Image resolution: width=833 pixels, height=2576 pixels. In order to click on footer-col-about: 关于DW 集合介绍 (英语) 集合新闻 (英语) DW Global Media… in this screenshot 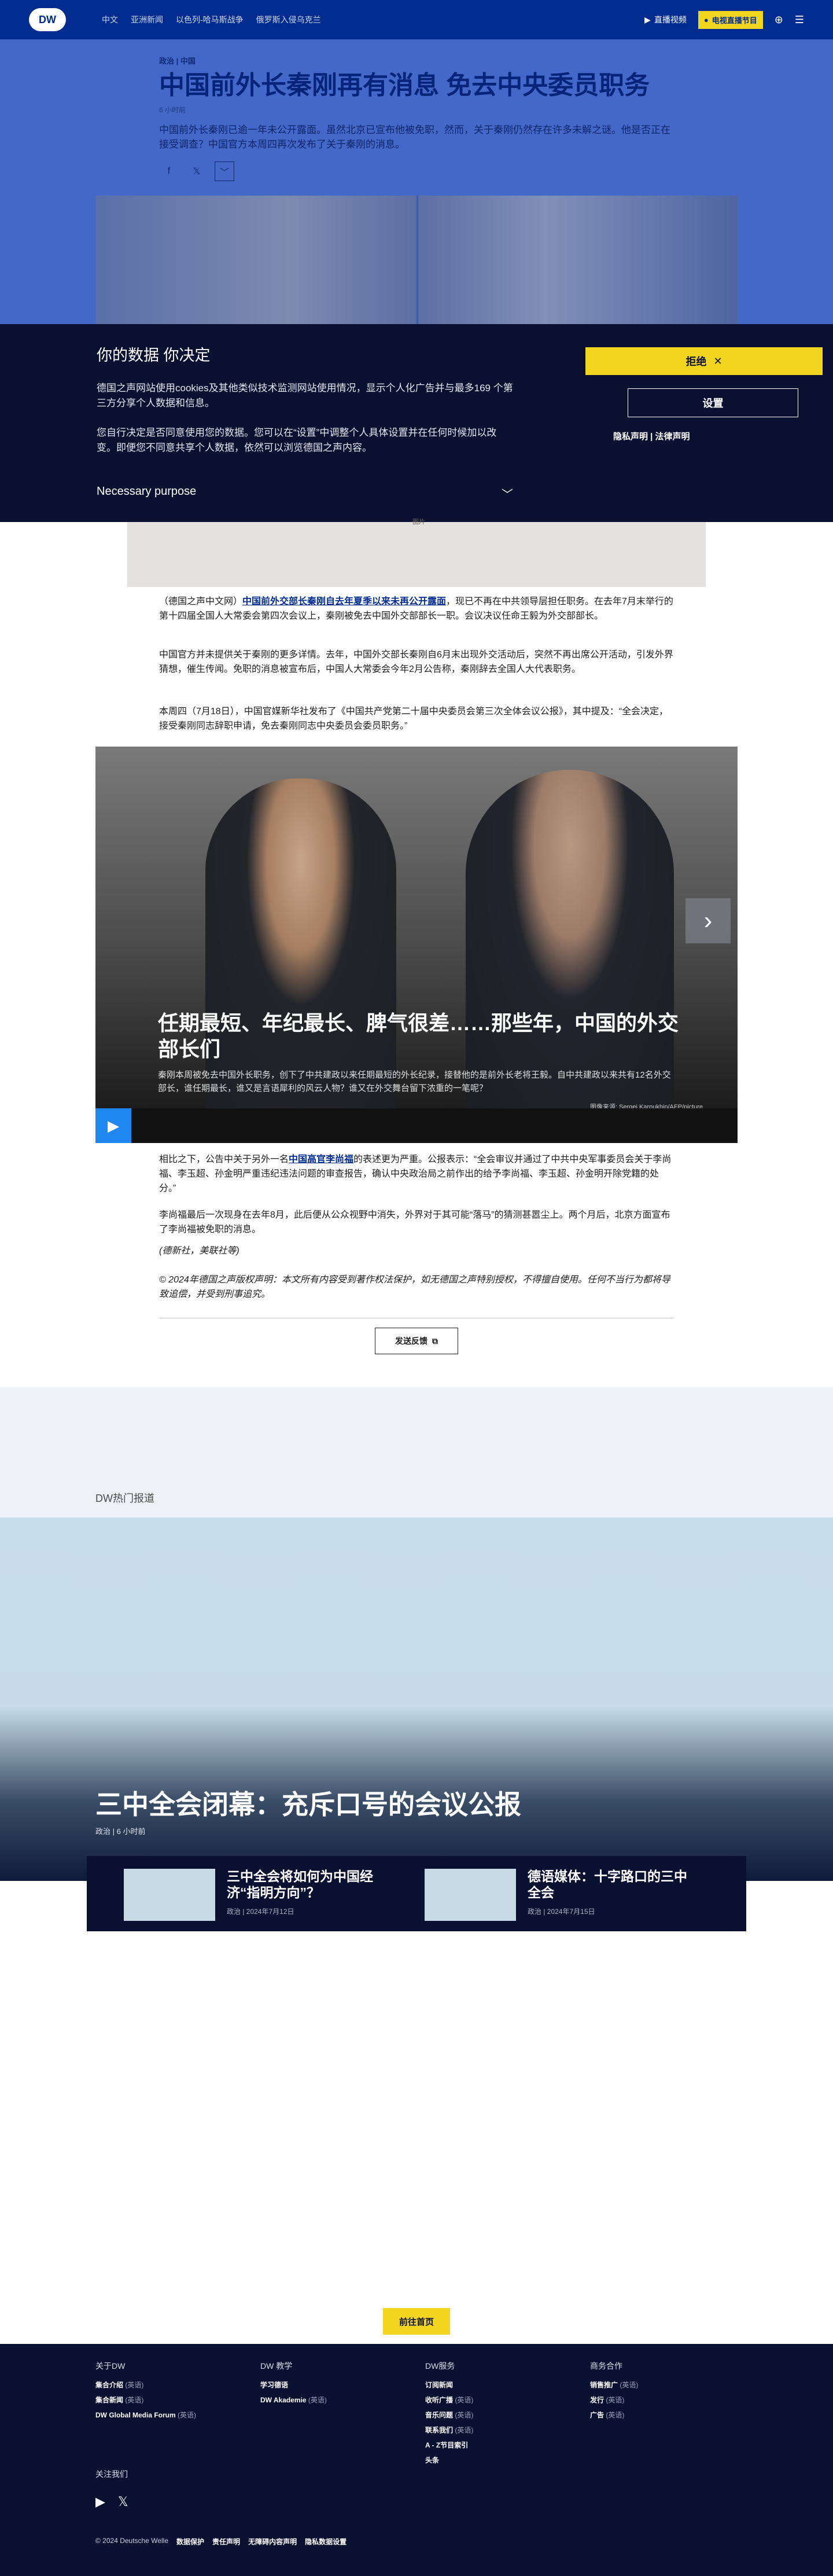, I will do `click(146, 2393)`.